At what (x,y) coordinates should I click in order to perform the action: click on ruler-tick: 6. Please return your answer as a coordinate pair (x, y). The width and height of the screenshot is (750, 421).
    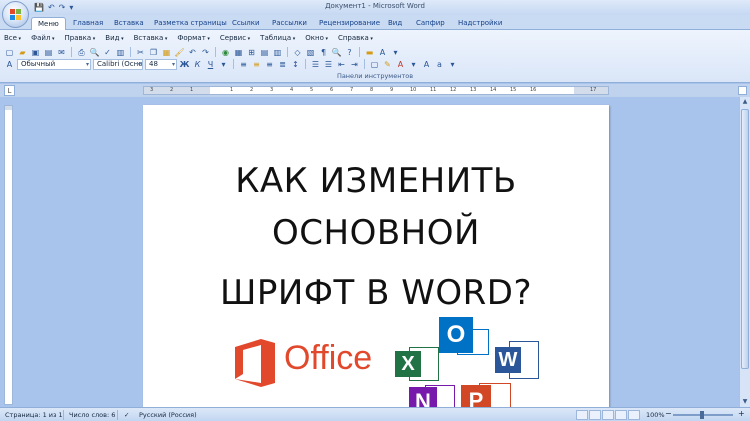
    Looking at the image, I should click on (332, 90).